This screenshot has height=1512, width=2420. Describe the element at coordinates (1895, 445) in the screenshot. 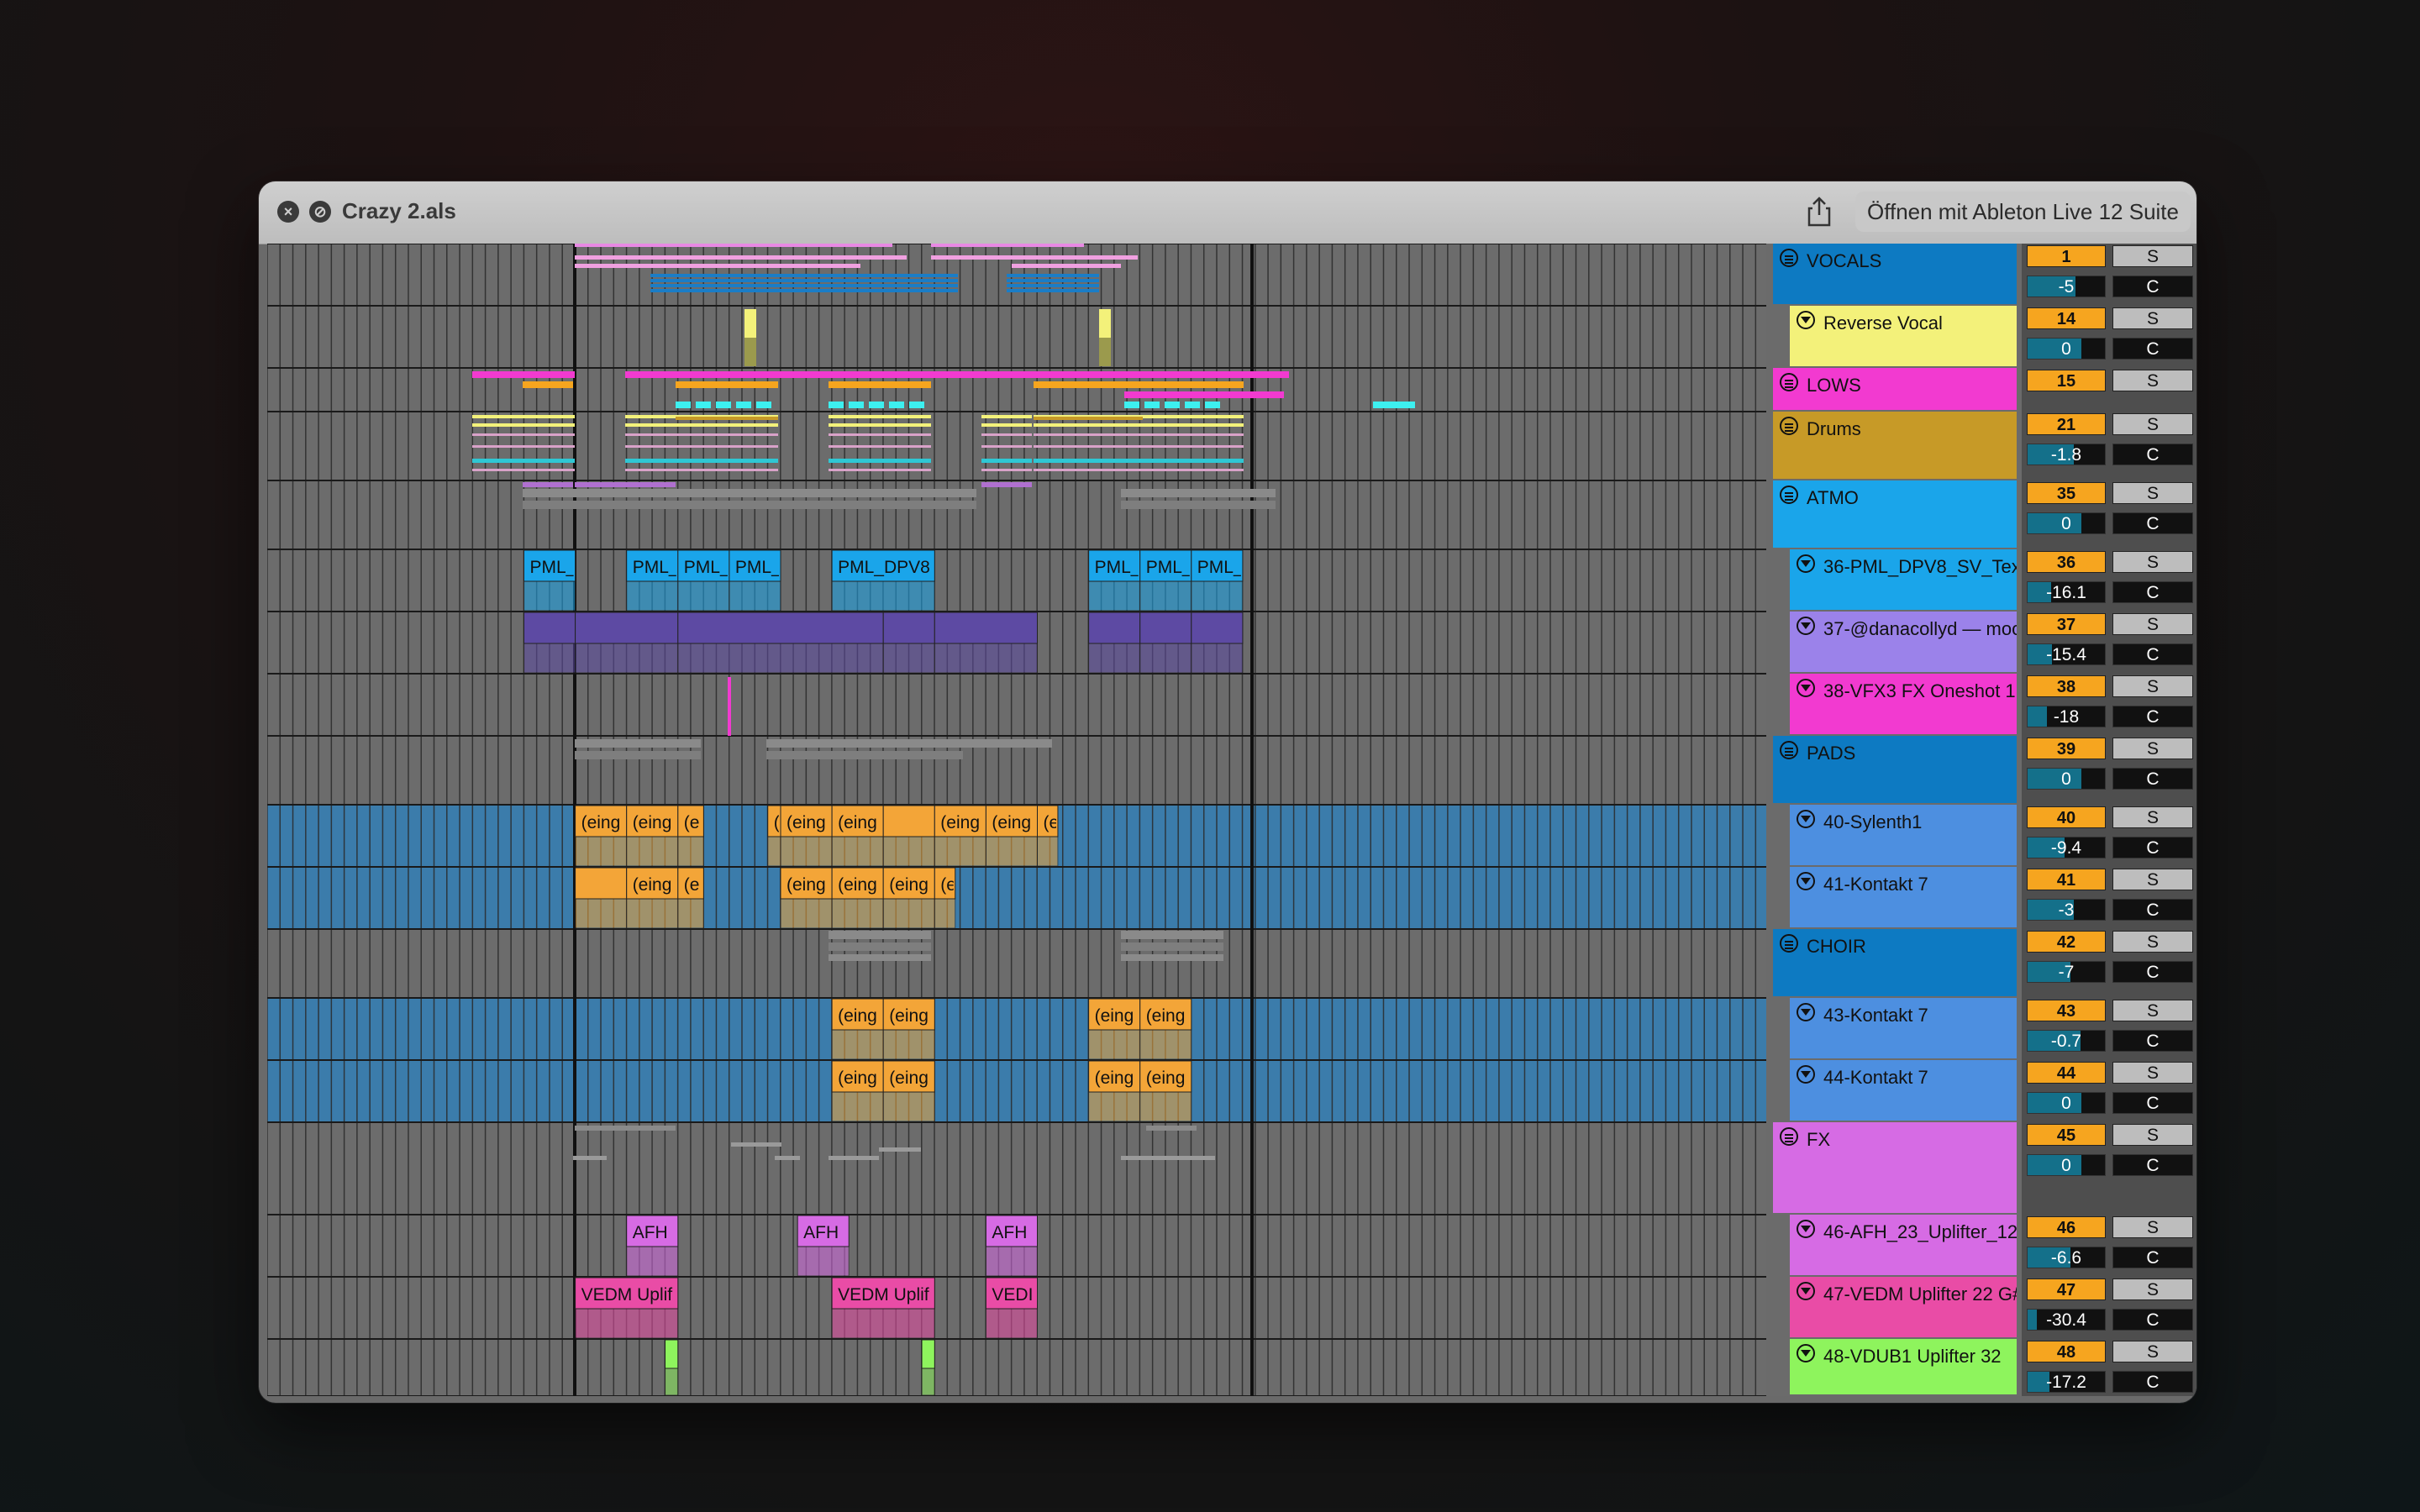

I see `track-header: Drums` at that location.